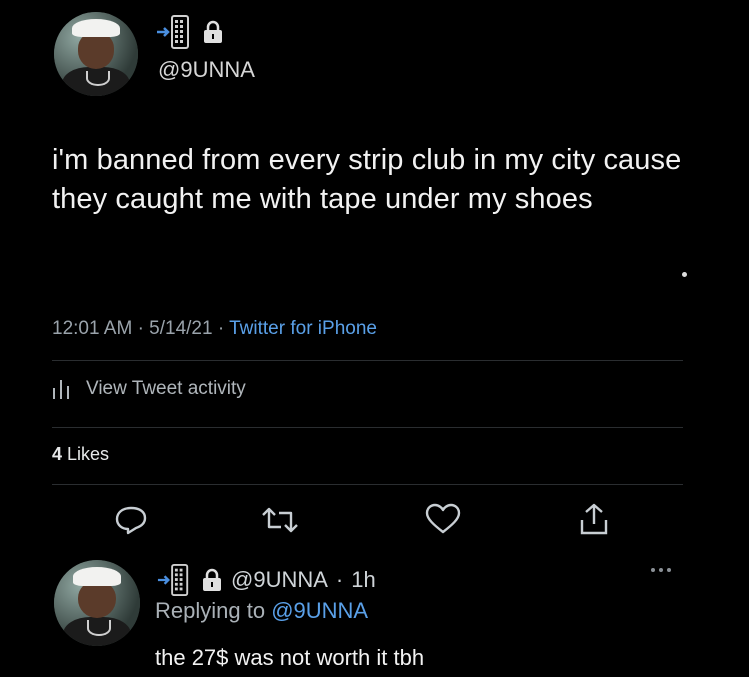 This screenshot has height=677, width=749. Describe the element at coordinates (92, 328) in the screenshot. I see `tweet-time: 12:01 AM` at that location.